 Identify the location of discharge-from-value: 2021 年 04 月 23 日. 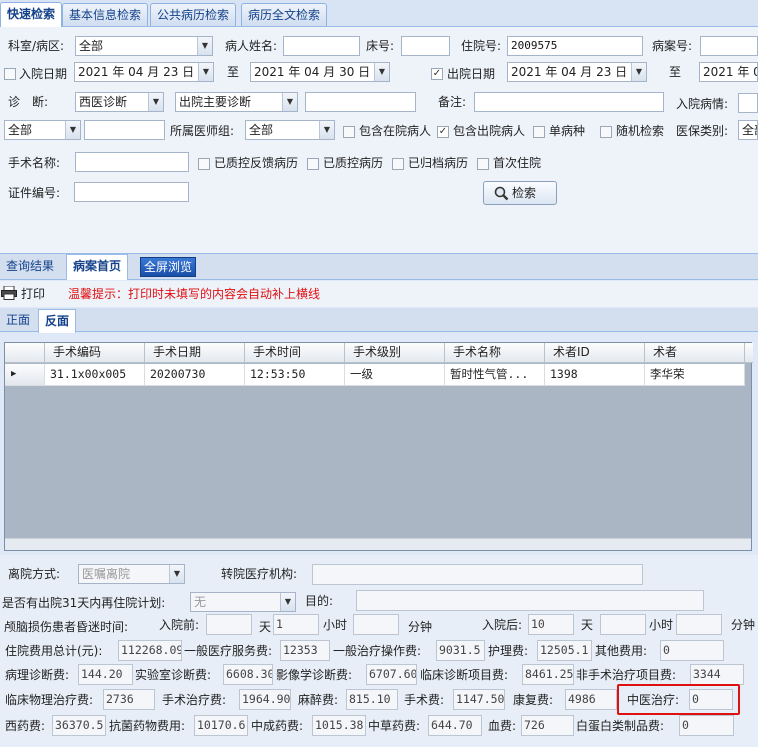
(569, 72).